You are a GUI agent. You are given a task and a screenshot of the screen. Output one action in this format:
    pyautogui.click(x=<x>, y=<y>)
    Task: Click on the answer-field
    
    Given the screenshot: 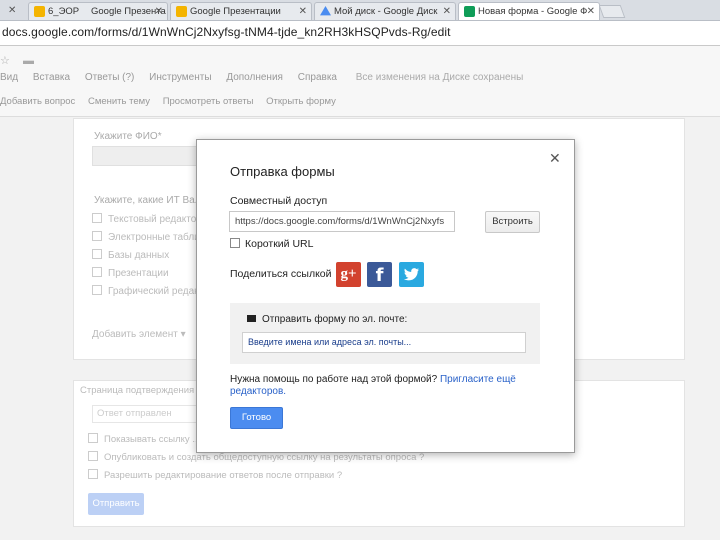 What is the action you would take?
    pyautogui.click(x=145, y=156)
    